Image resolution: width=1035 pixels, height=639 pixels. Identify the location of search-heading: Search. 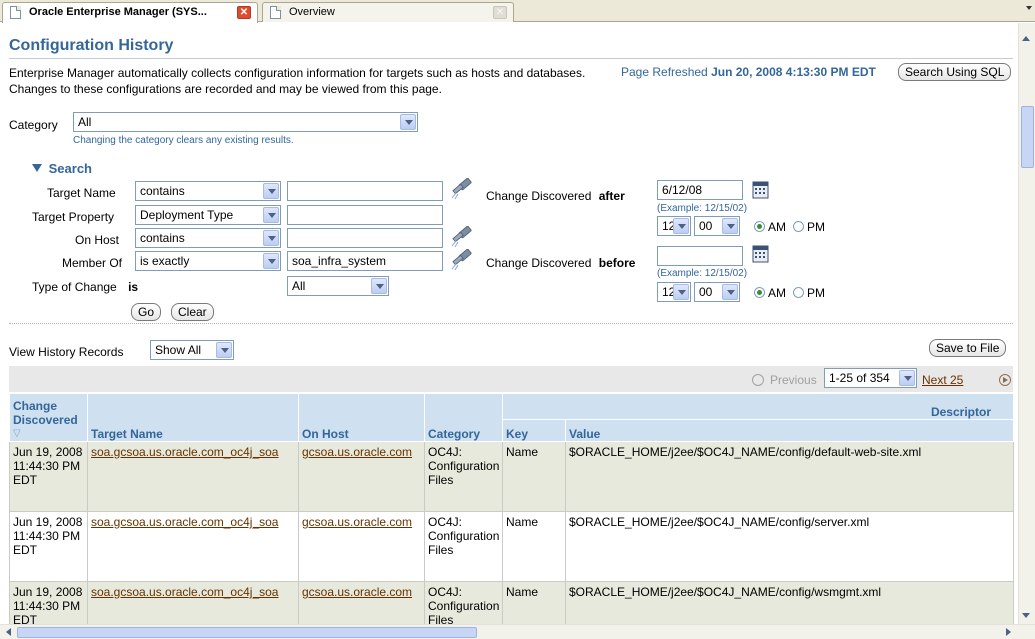
(70, 168).